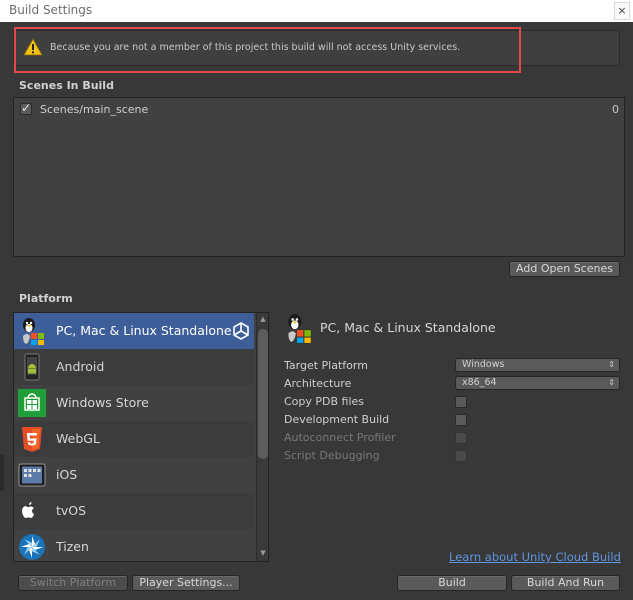  I want to click on android-icon, so click(32, 367).